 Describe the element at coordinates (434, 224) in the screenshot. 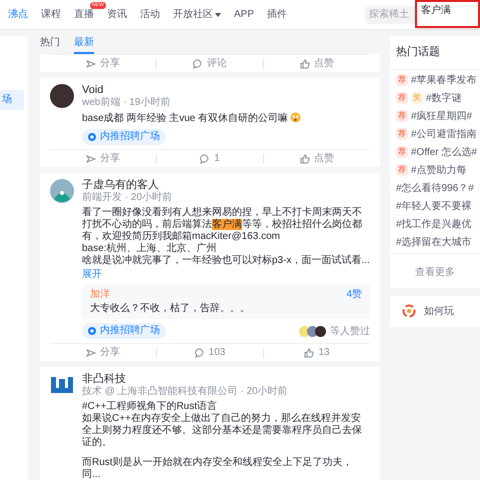

I see `hot-topic-link: #找工作是兴趣优` at that location.